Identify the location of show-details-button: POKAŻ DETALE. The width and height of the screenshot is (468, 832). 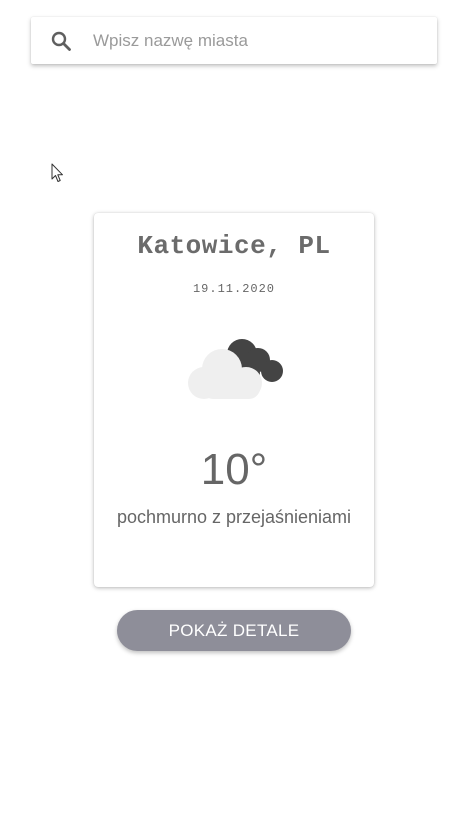
(234, 630).